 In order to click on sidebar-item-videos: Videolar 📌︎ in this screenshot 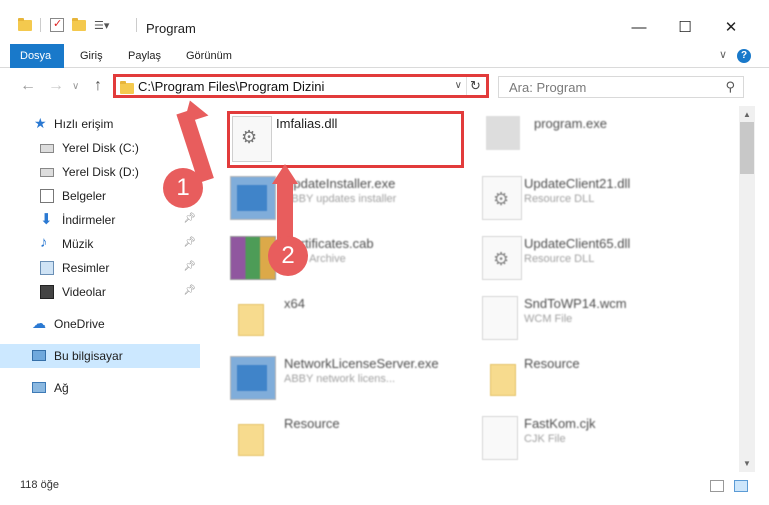, I will do `click(100, 292)`.